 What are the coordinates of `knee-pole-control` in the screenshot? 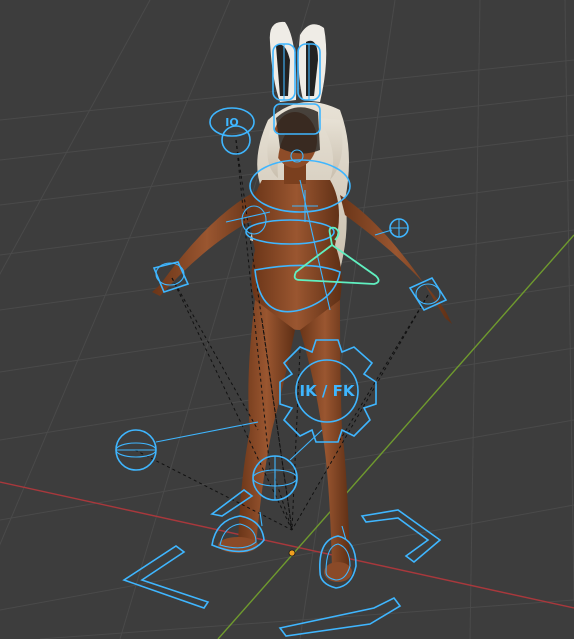 It's located at (187, 446).